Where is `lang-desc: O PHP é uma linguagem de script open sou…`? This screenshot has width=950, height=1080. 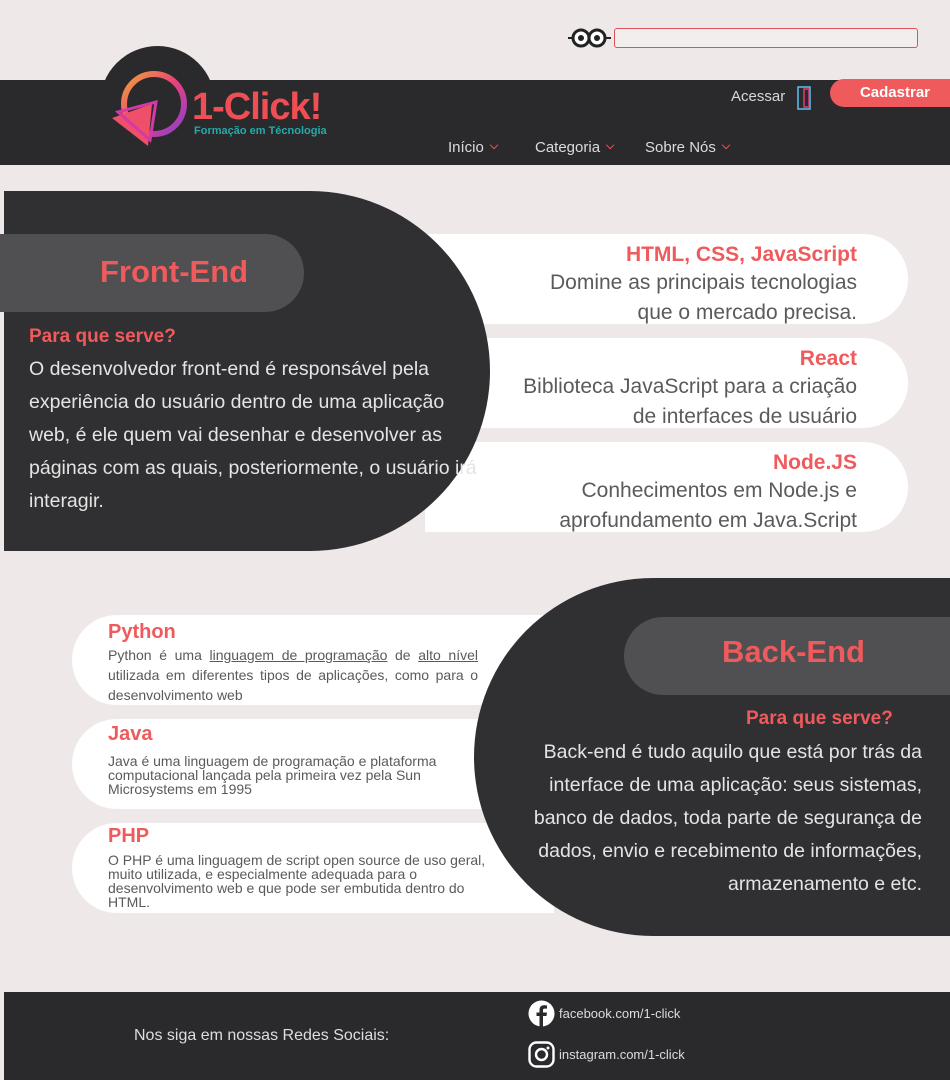 lang-desc: O PHP é uma linguagem de script open sou… is located at coordinates (297, 881).